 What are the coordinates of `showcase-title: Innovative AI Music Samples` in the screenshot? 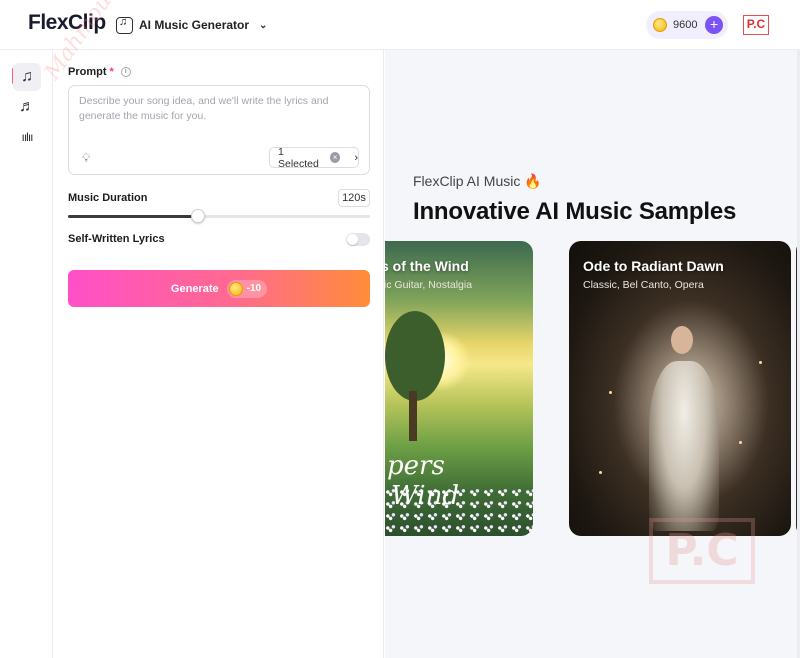 It's located at (575, 211).